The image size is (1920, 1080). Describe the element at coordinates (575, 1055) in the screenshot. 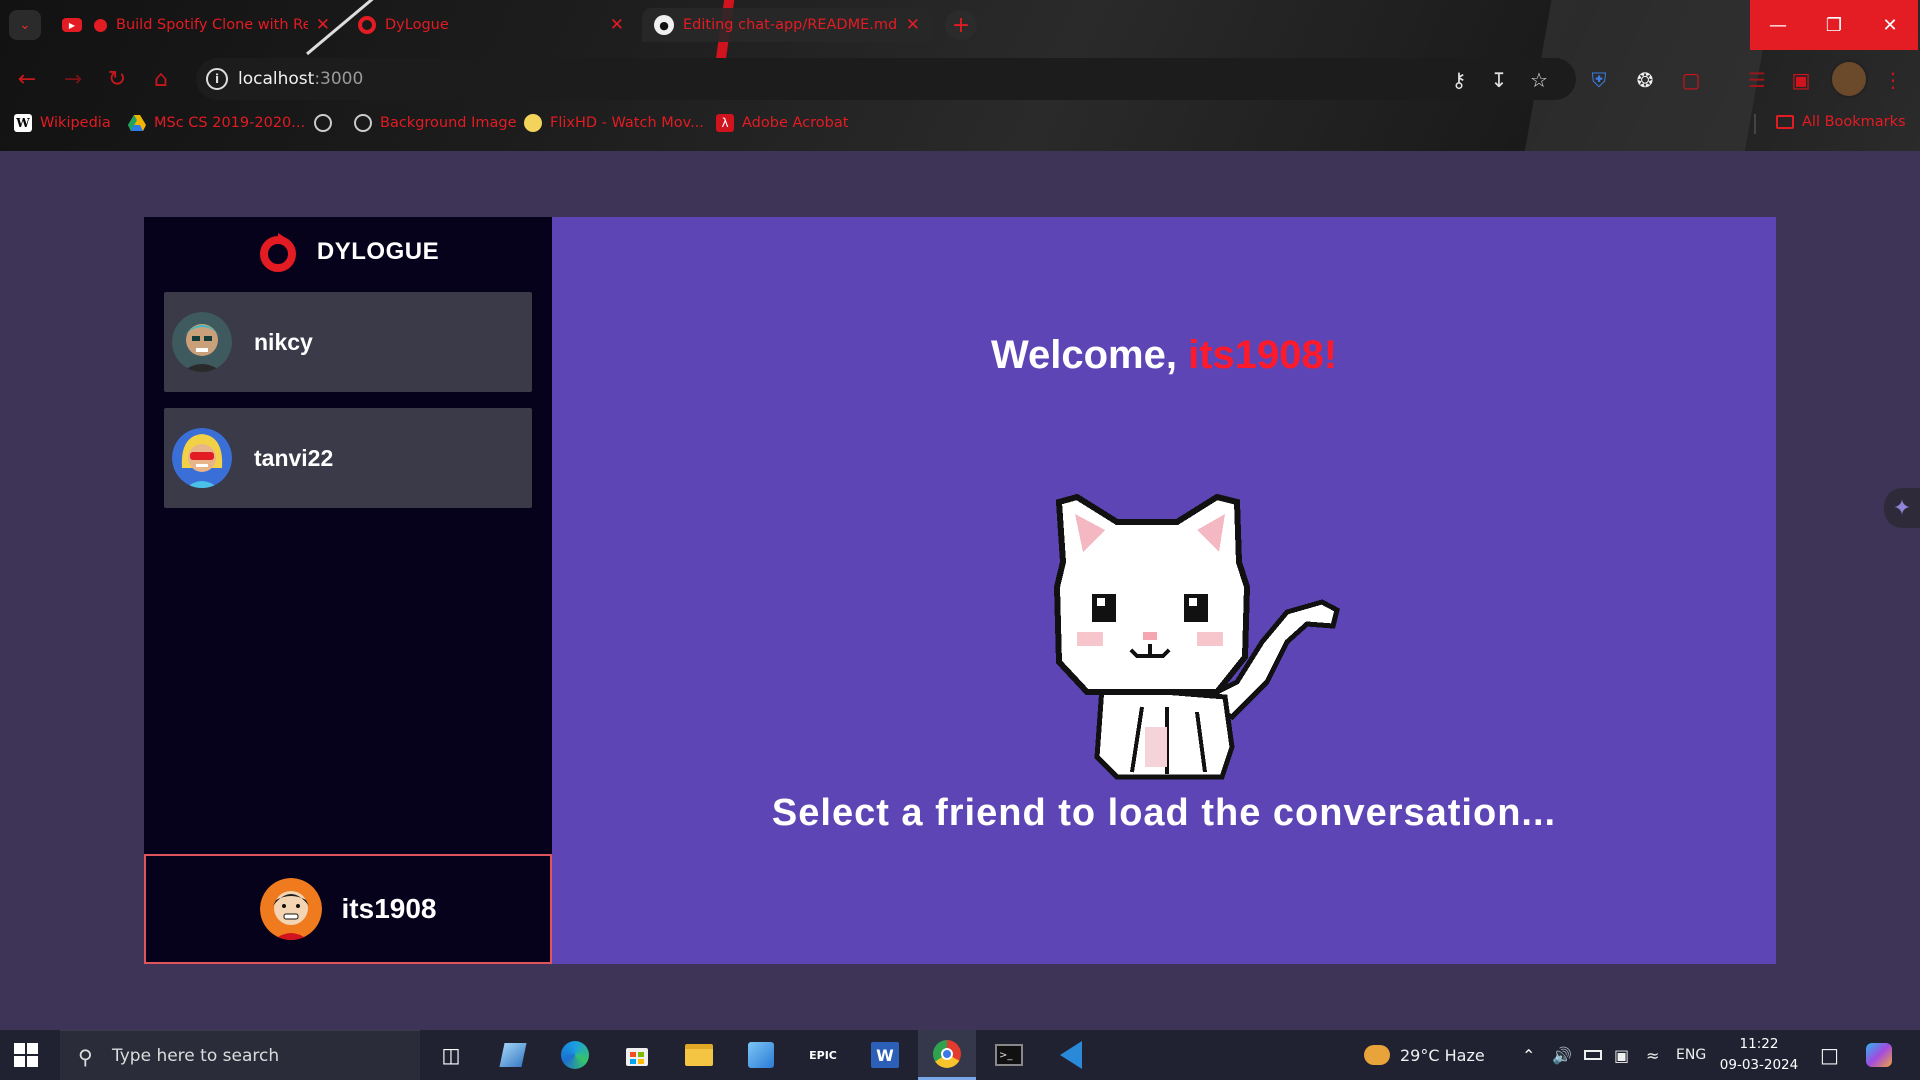

I see `edge-icon` at that location.